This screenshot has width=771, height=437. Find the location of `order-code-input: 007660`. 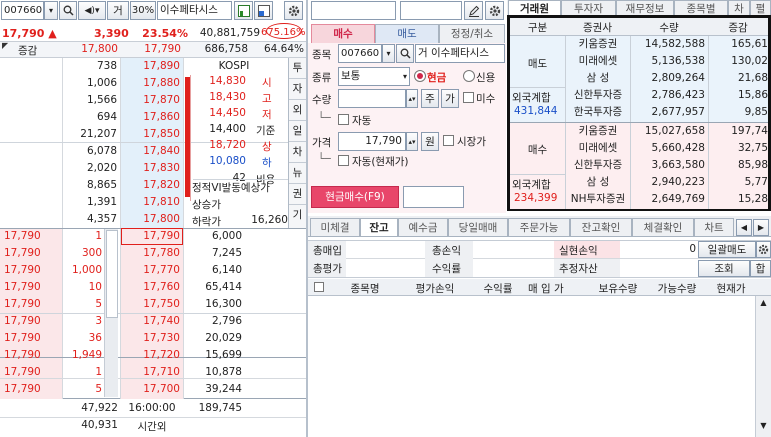

order-code-input: 007660 is located at coordinates (360, 53).